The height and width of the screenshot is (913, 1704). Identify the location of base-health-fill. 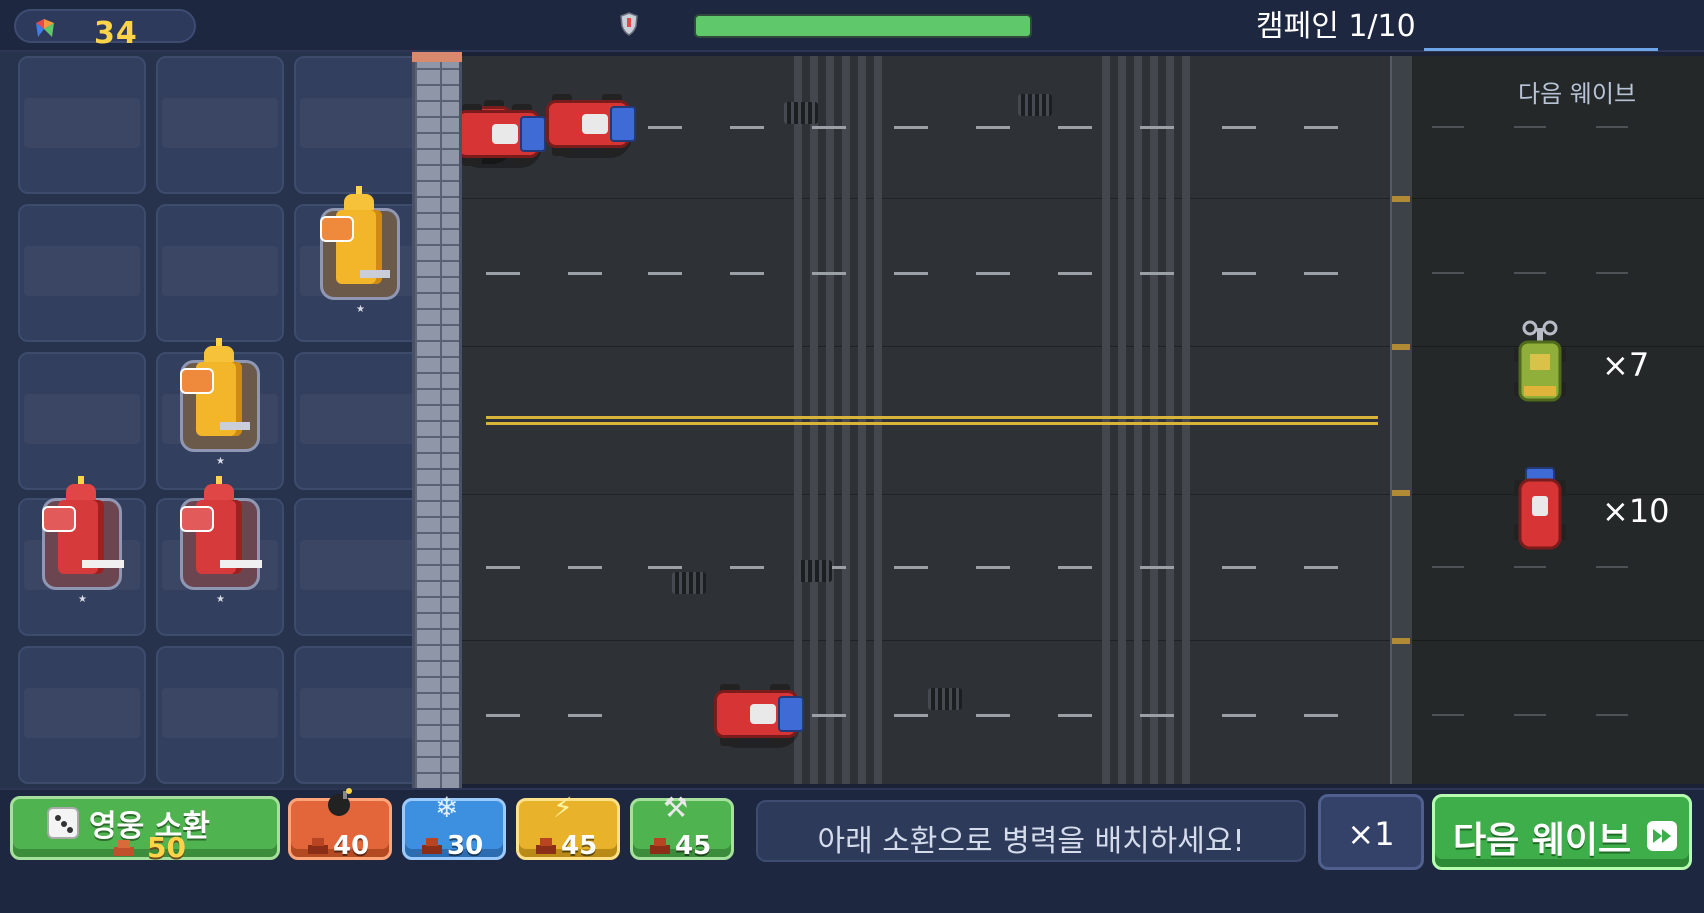
(863, 26).